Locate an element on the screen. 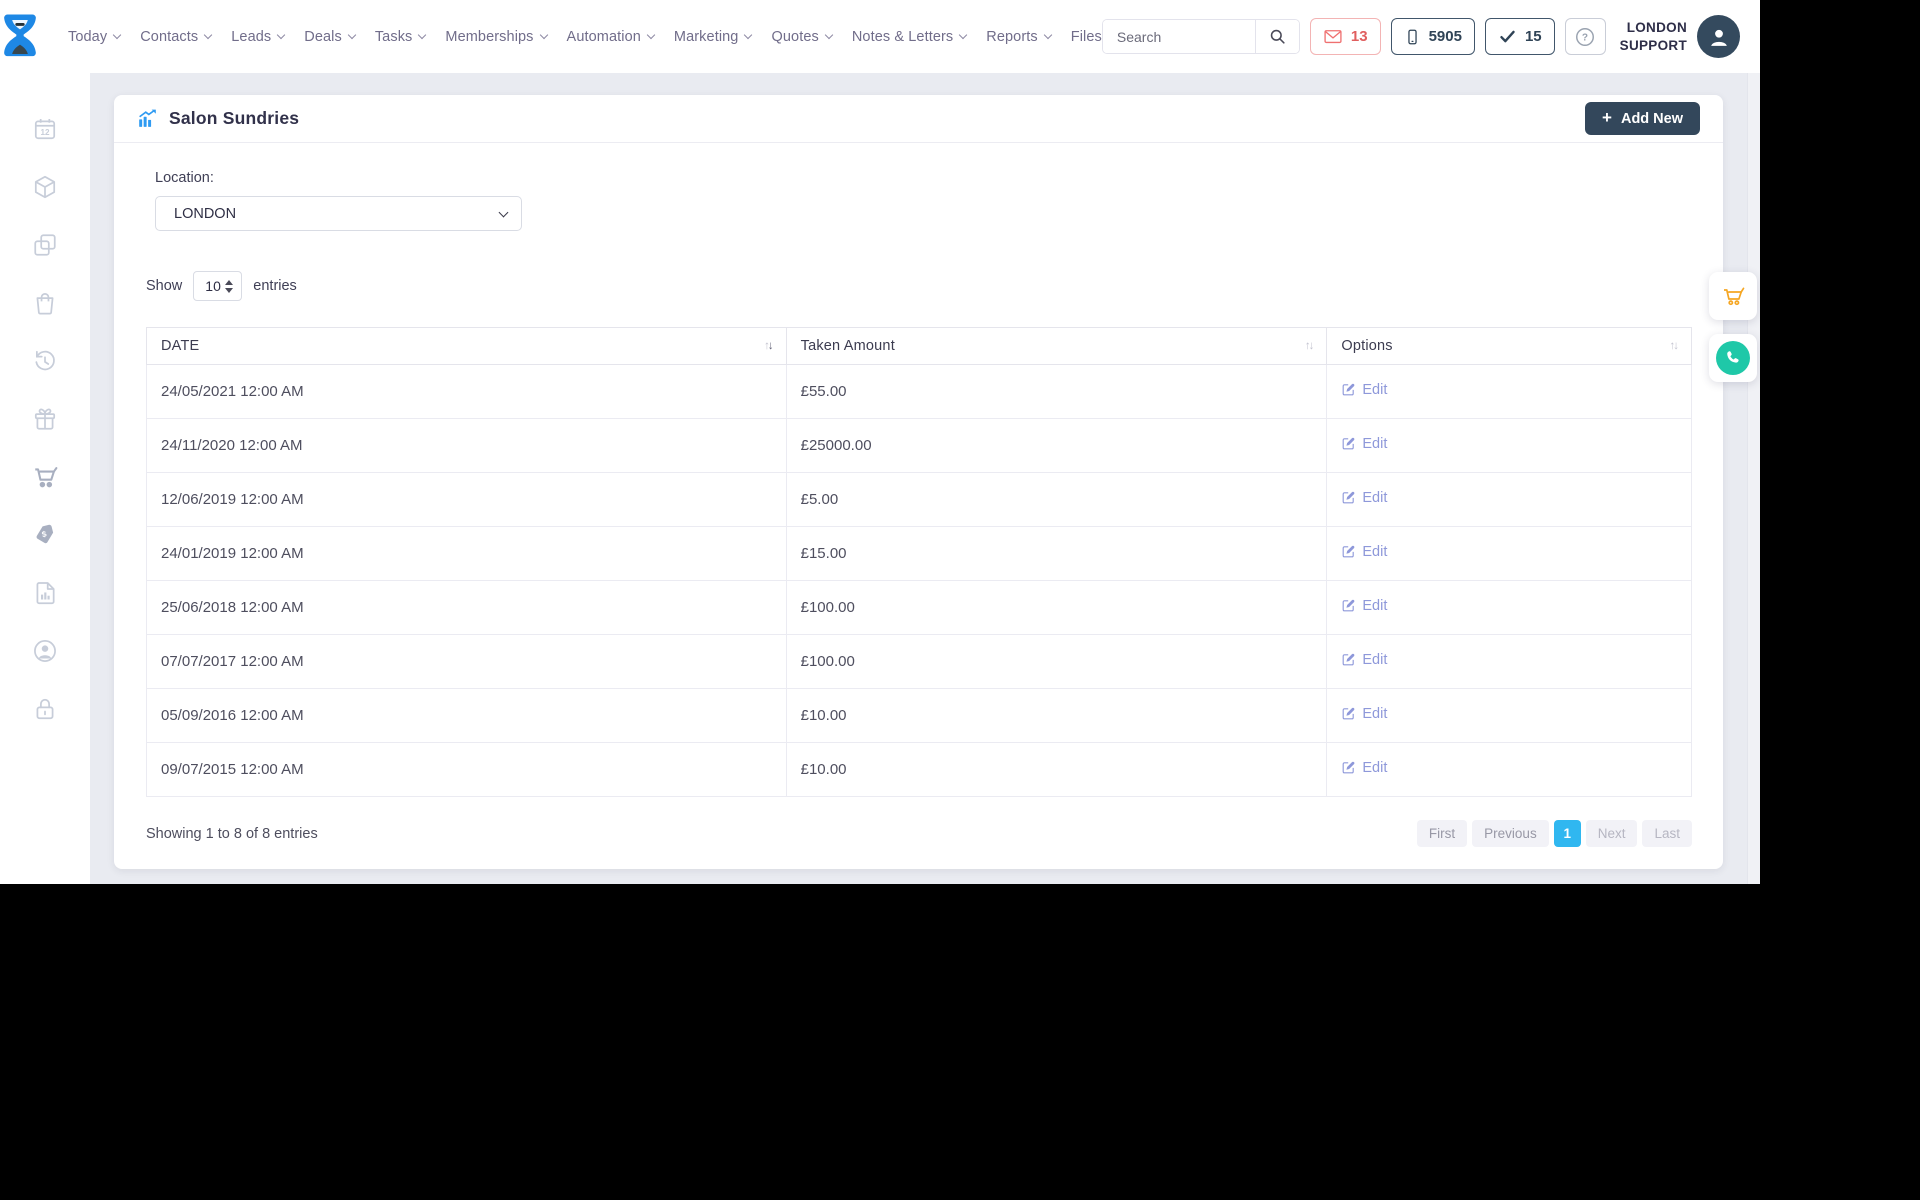 The image size is (1920, 1200). app-logo is located at coordinates (20, 37).